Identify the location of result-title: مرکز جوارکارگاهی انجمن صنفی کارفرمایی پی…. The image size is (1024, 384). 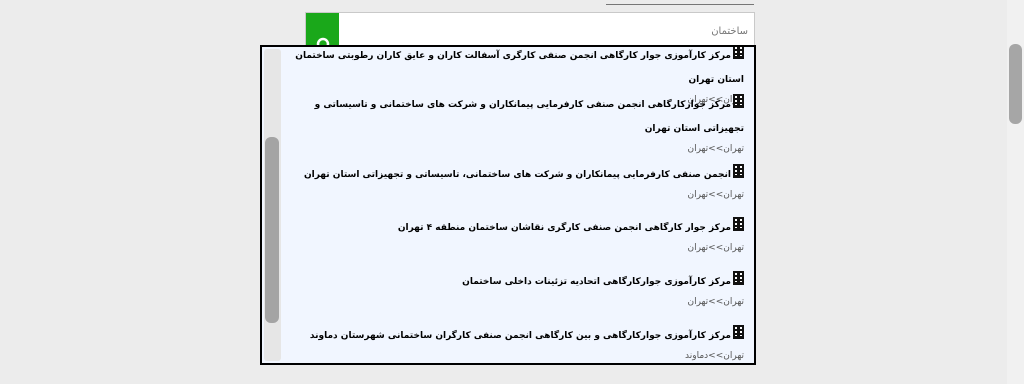
(529, 117).